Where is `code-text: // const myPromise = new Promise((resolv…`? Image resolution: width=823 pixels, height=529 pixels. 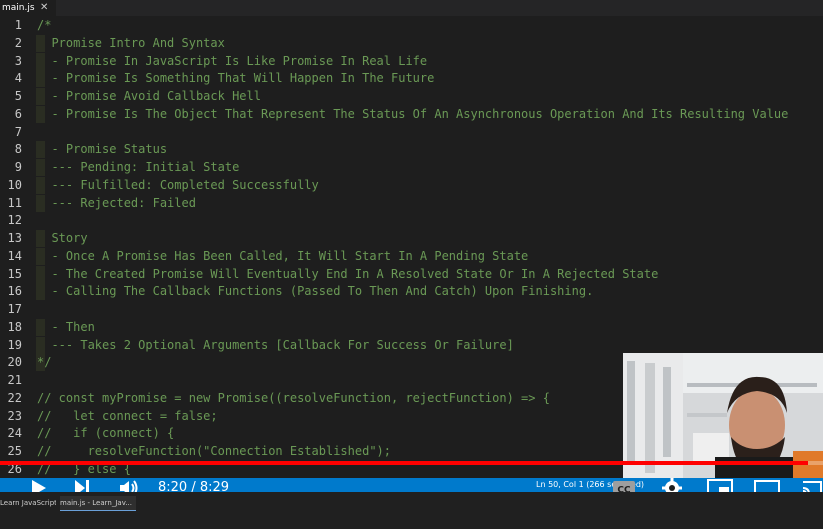
code-text: // const myPromise = new Promise((resolv… is located at coordinates (293, 397).